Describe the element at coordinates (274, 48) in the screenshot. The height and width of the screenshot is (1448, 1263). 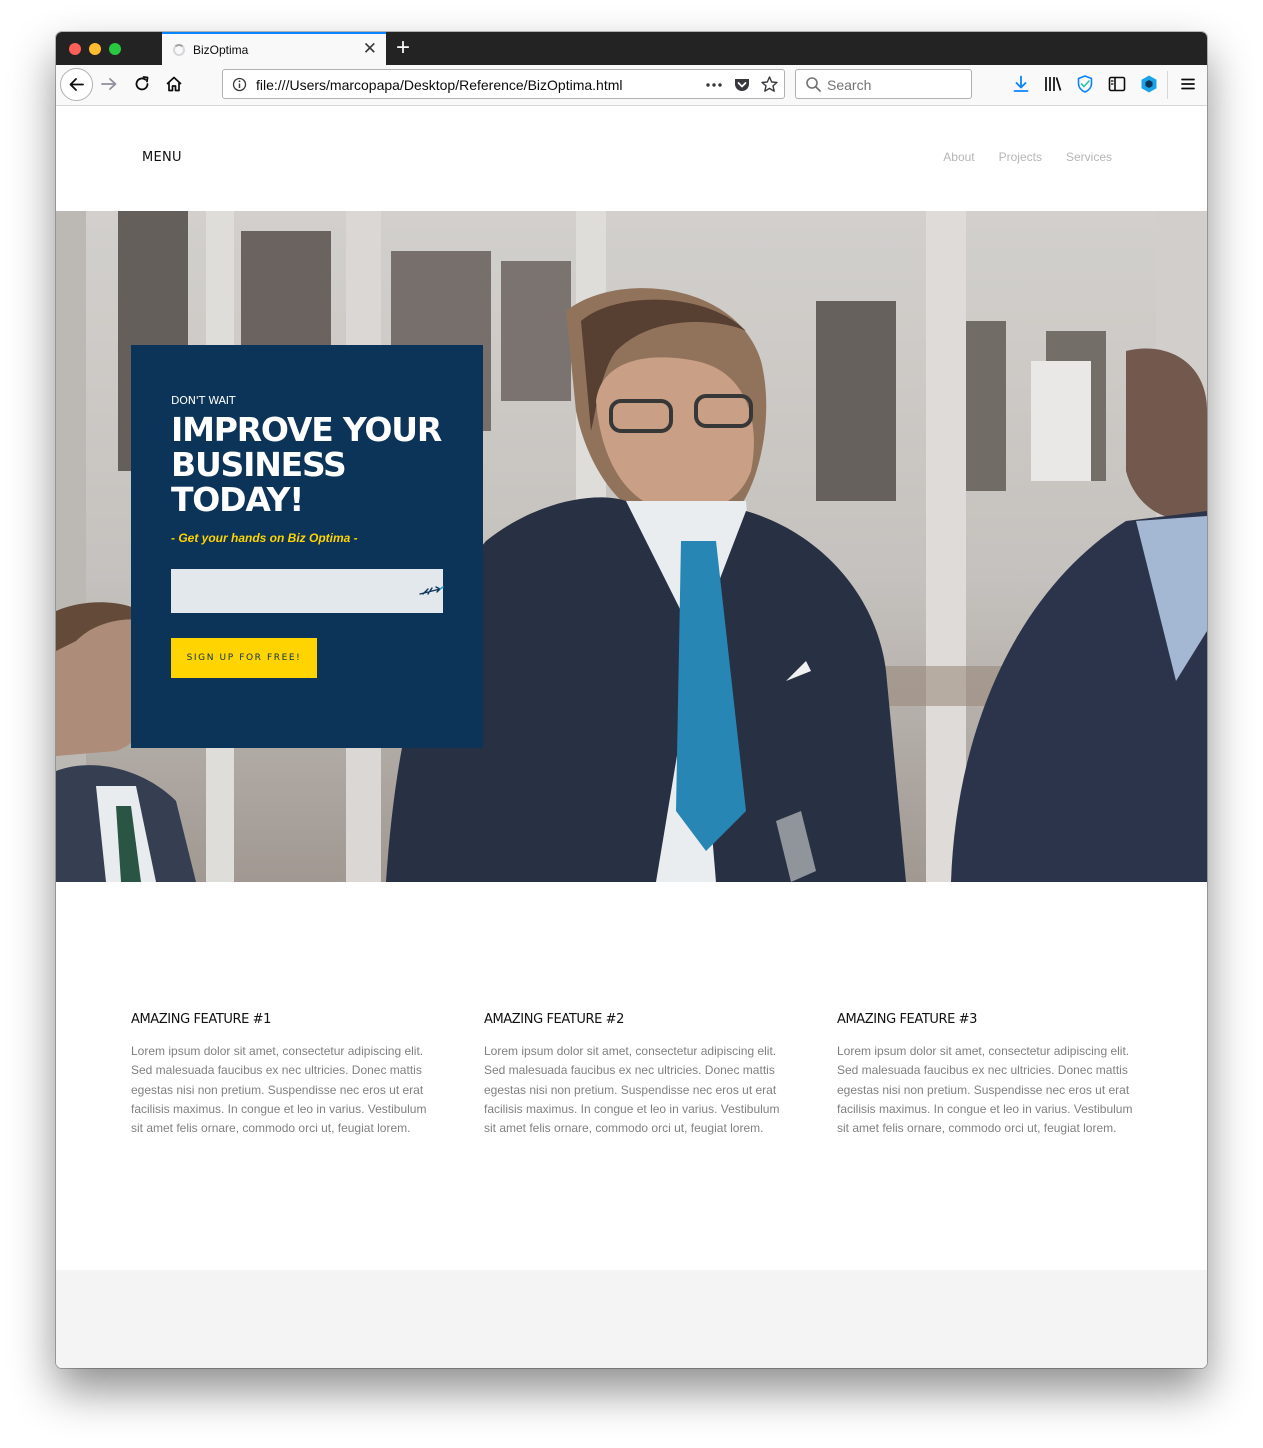
I see `browser-tab: BizOptima ✕` at that location.